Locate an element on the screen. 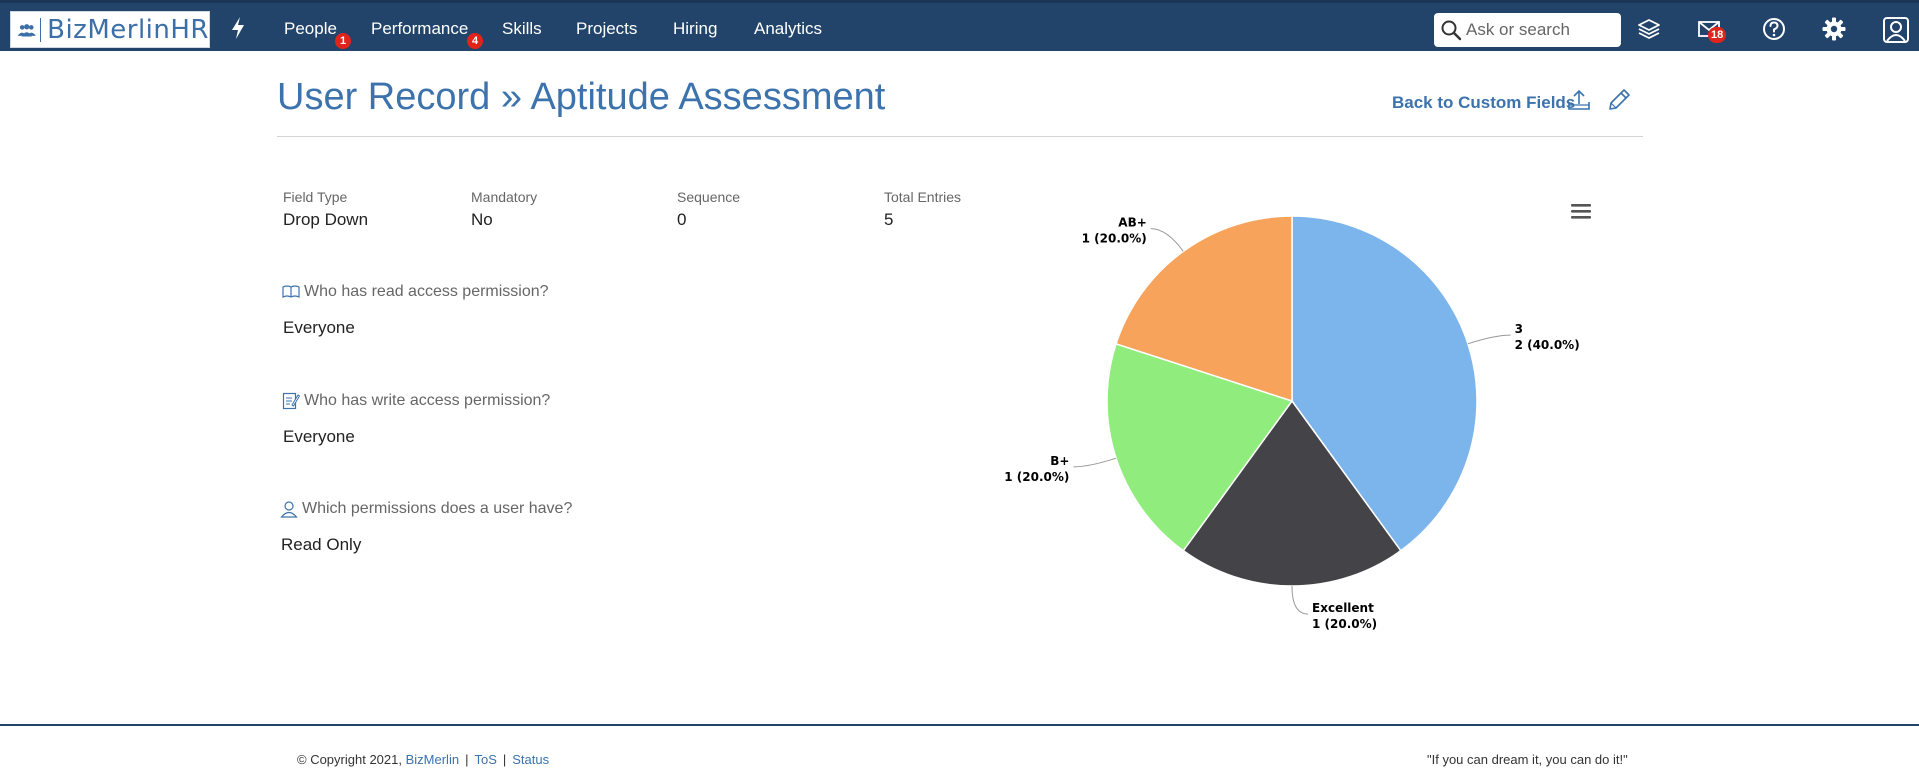 The height and width of the screenshot is (783, 1919). performance-badge: 4 is located at coordinates (475, 41).